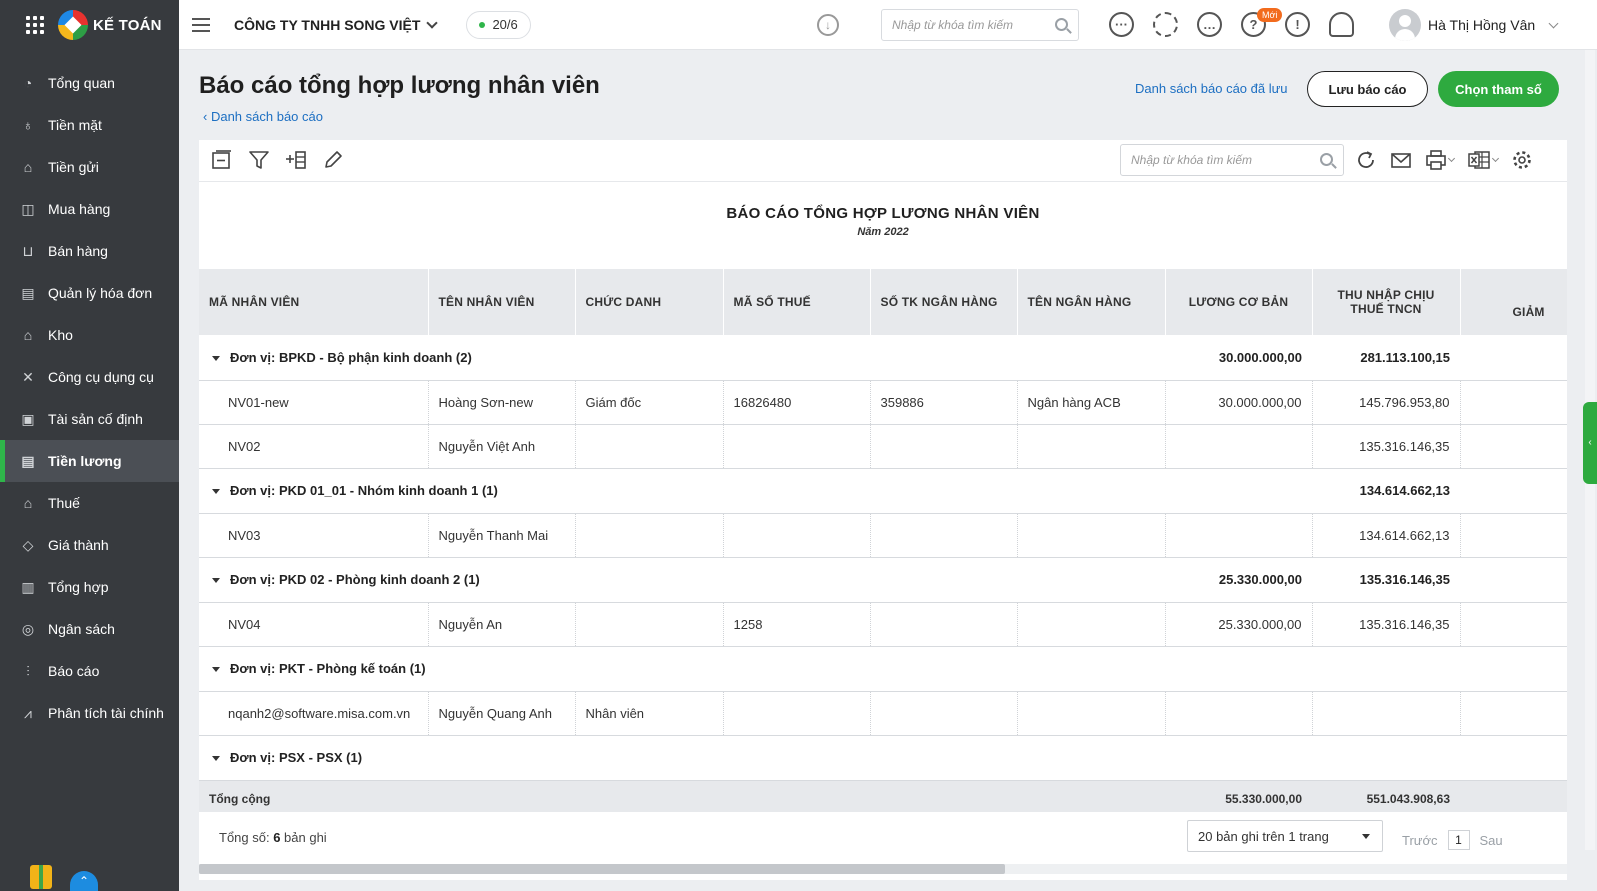  I want to click on settings-icon, so click(1522, 160).